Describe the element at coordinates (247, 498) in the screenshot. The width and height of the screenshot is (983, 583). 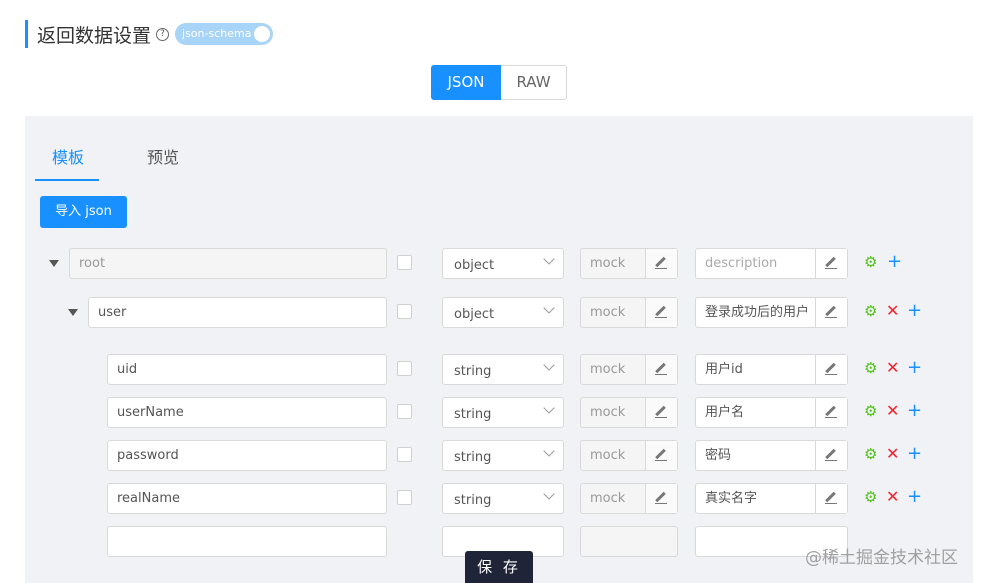
I see `field-name-input: realName` at that location.